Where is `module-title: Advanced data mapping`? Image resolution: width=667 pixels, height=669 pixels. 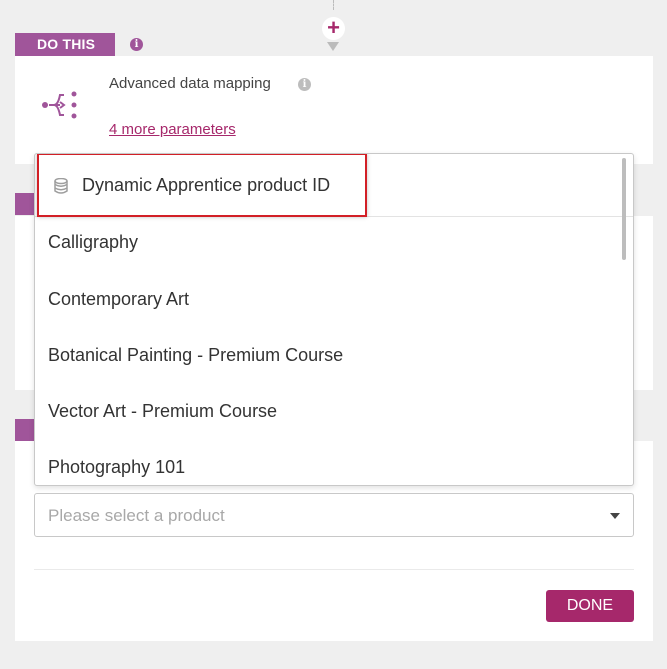
module-title: Advanced data mapping is located at coordinates (190, 83).